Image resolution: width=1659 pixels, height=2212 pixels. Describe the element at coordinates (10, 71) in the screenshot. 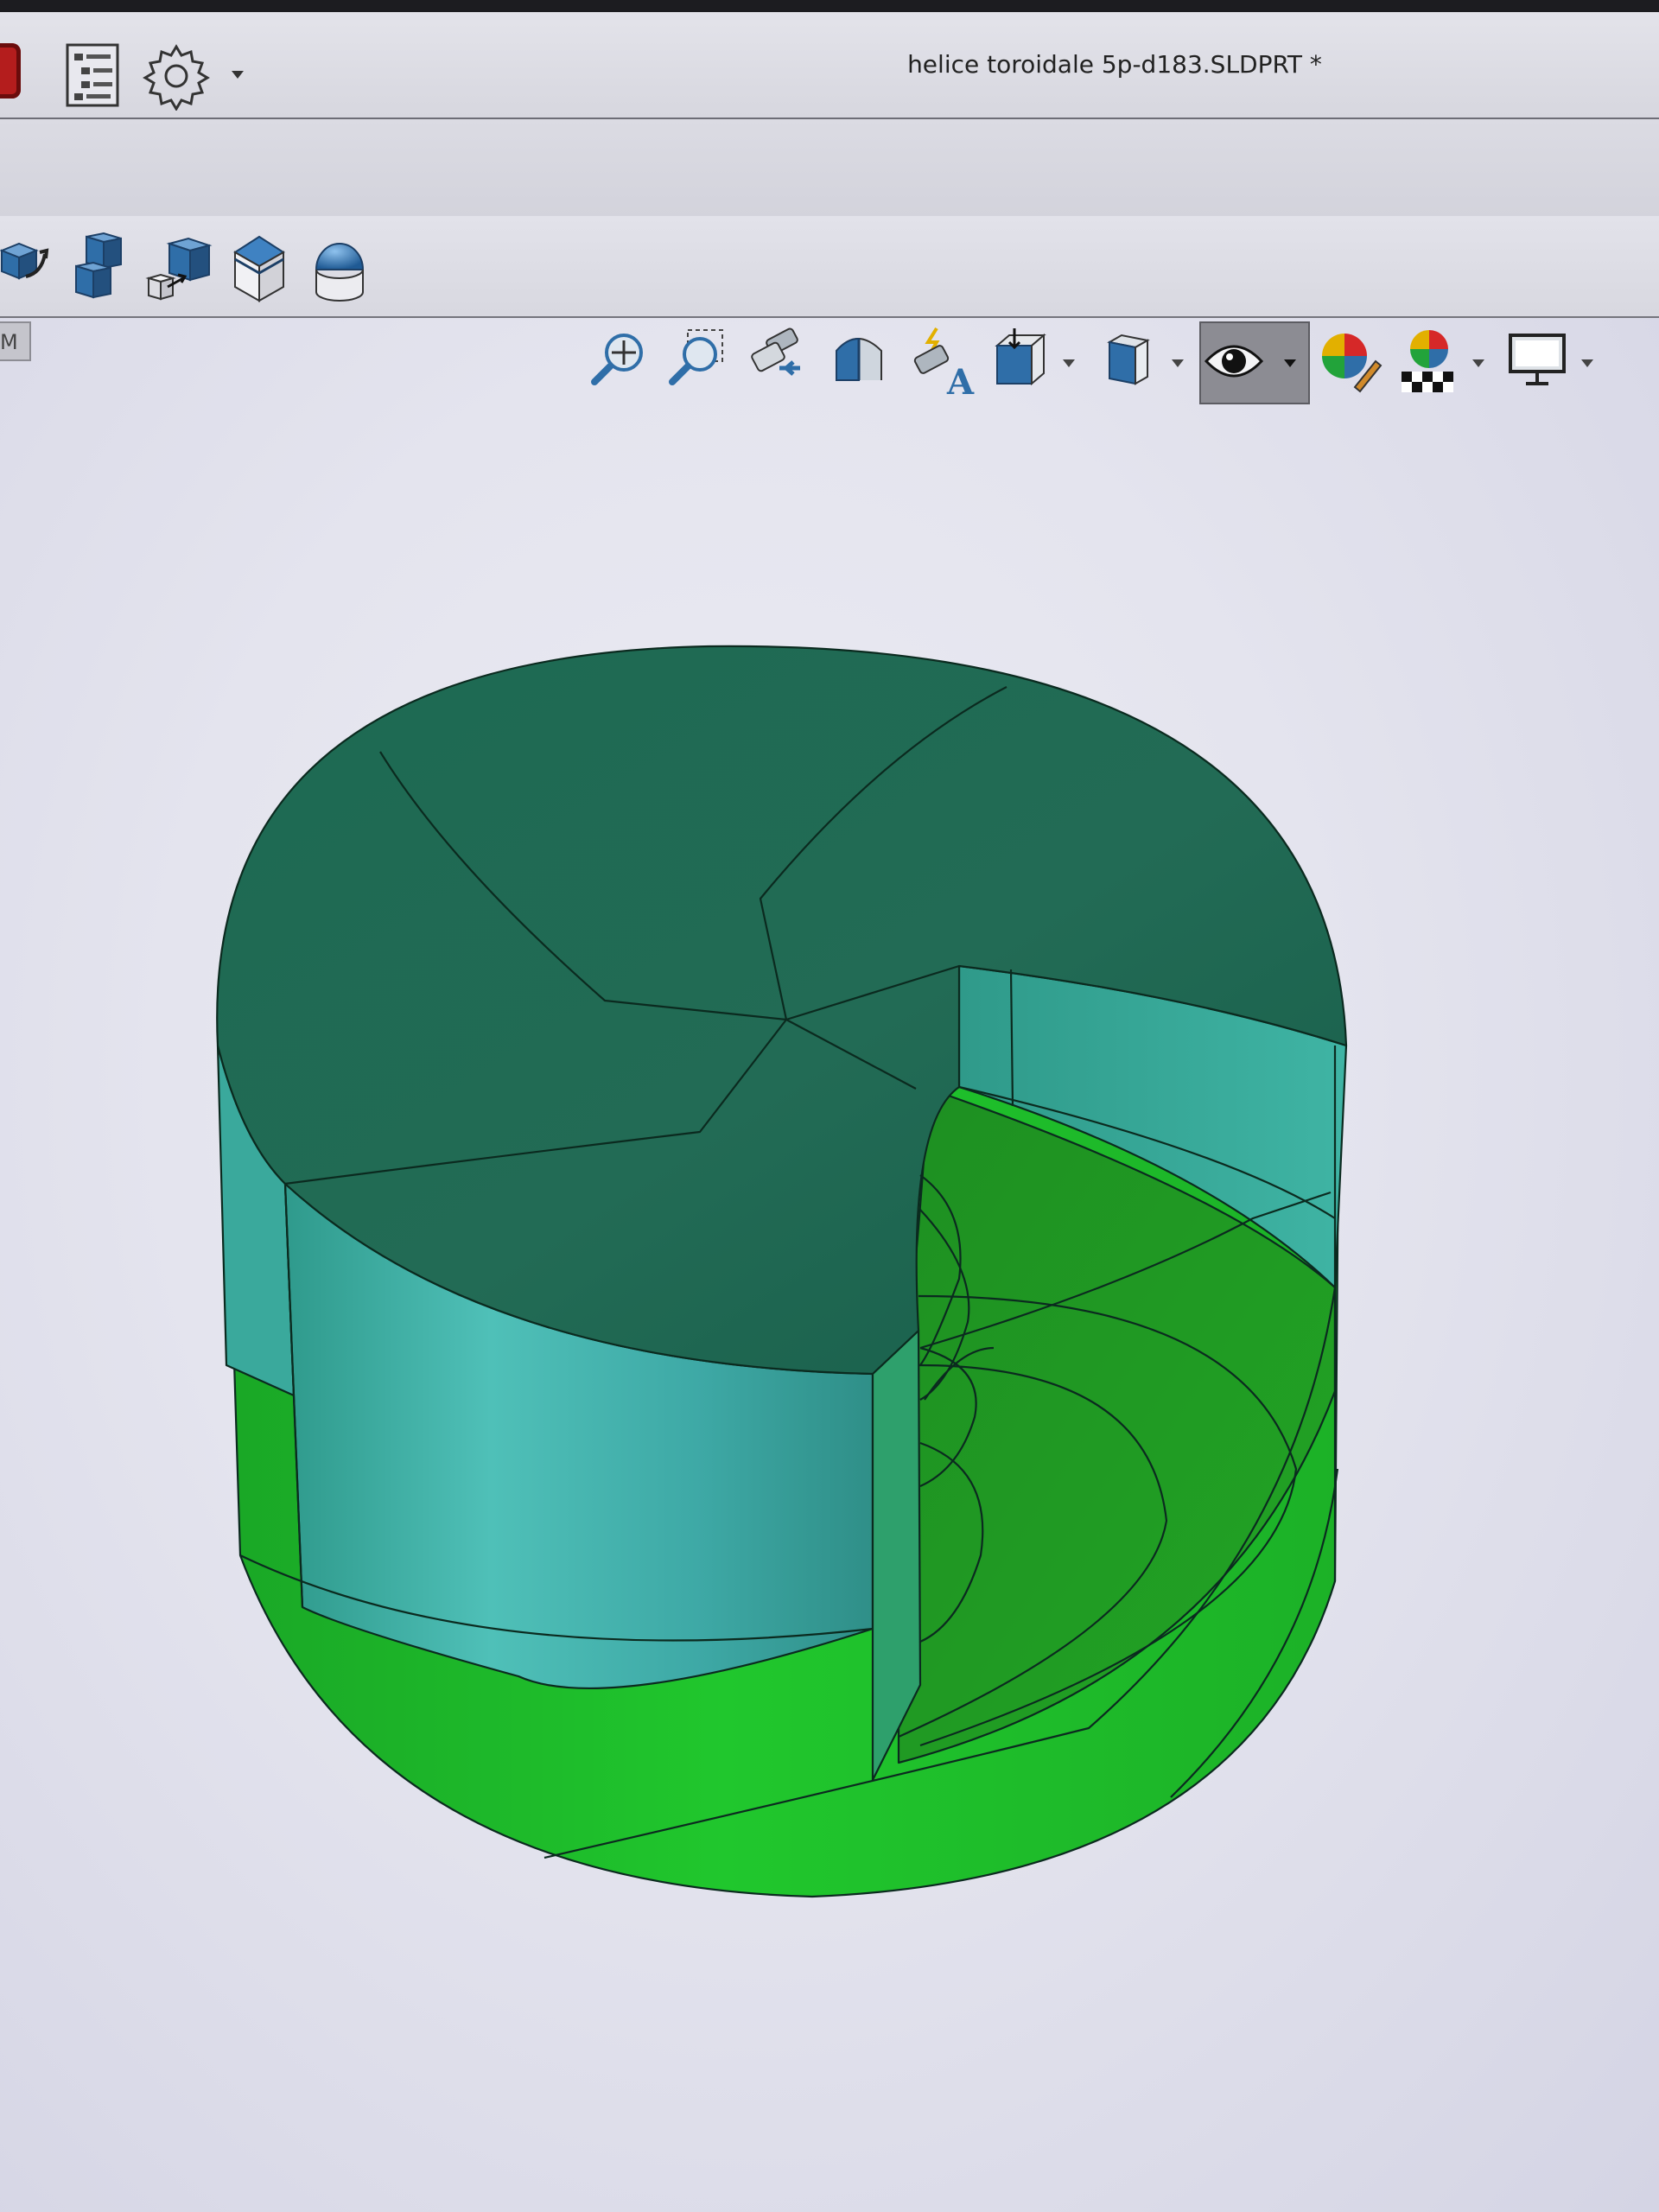

I see `solidworks-logo-icon` at that location.